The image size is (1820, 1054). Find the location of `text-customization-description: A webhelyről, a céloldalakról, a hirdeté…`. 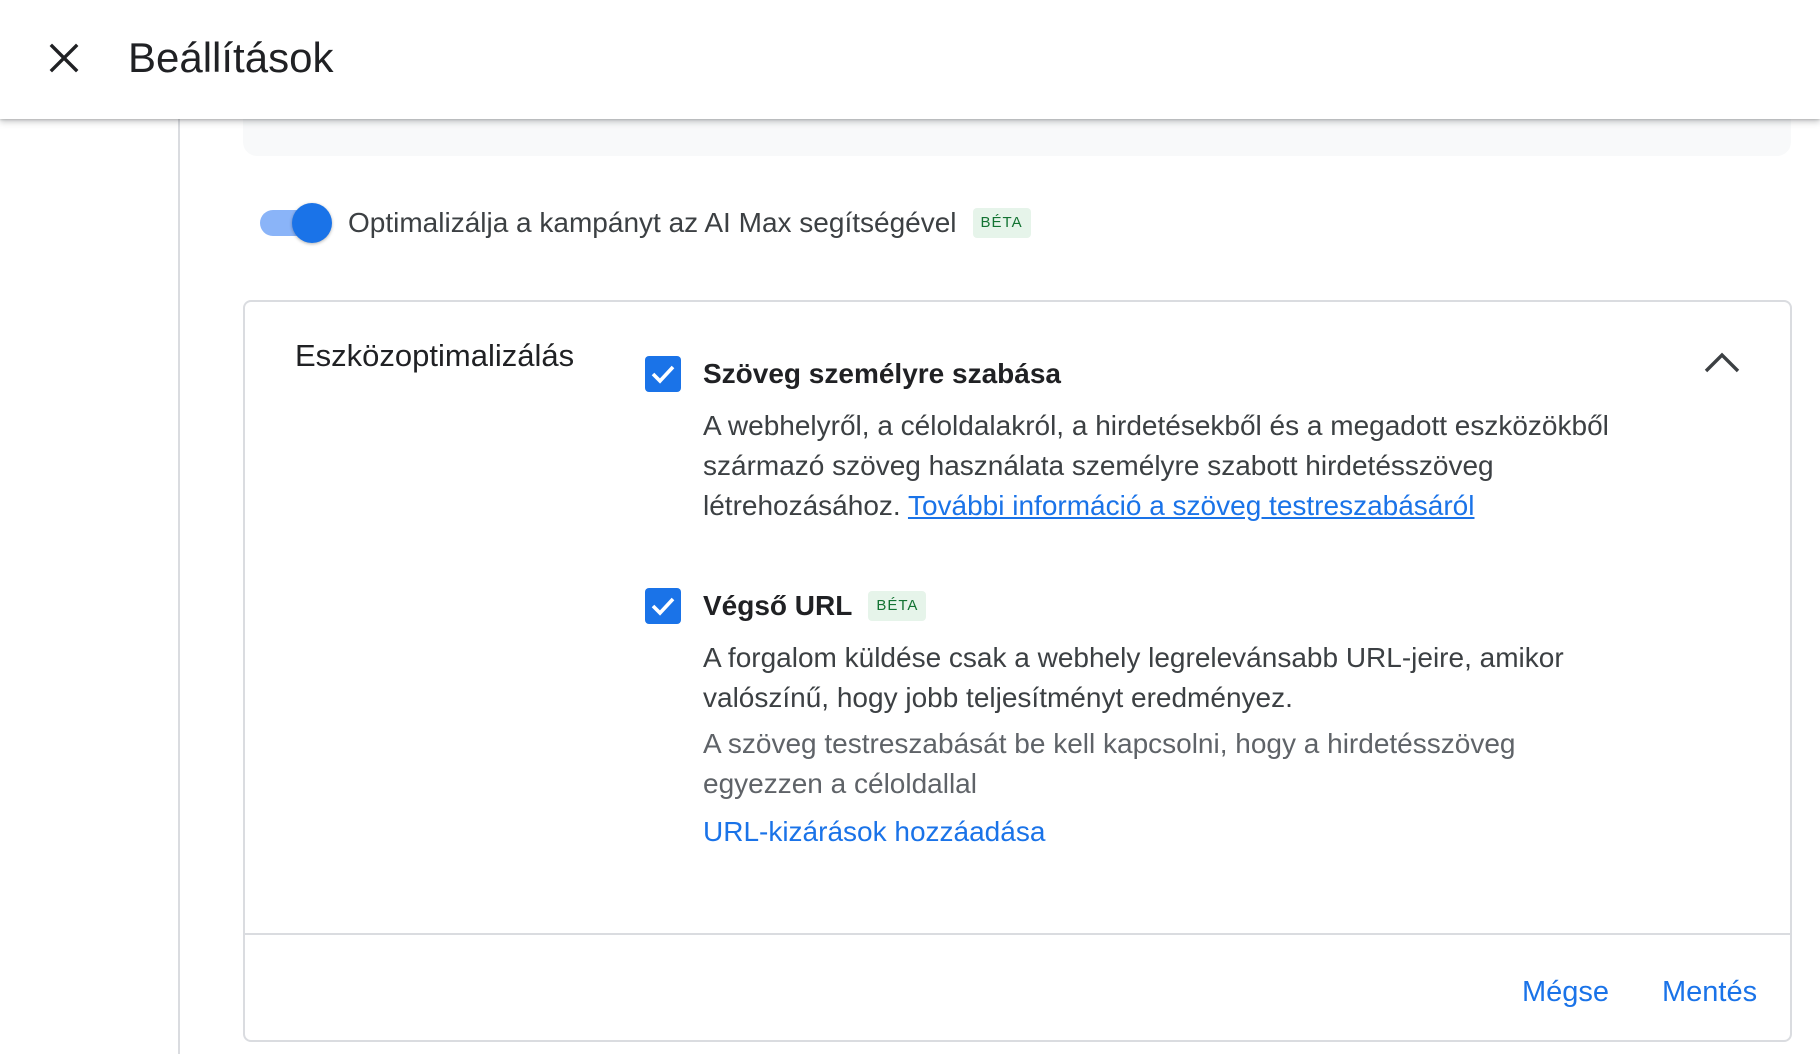

text-customization-description: A webhelyről, a céloldalakról, a hirdeté… is located at coordinates (1183, 466).